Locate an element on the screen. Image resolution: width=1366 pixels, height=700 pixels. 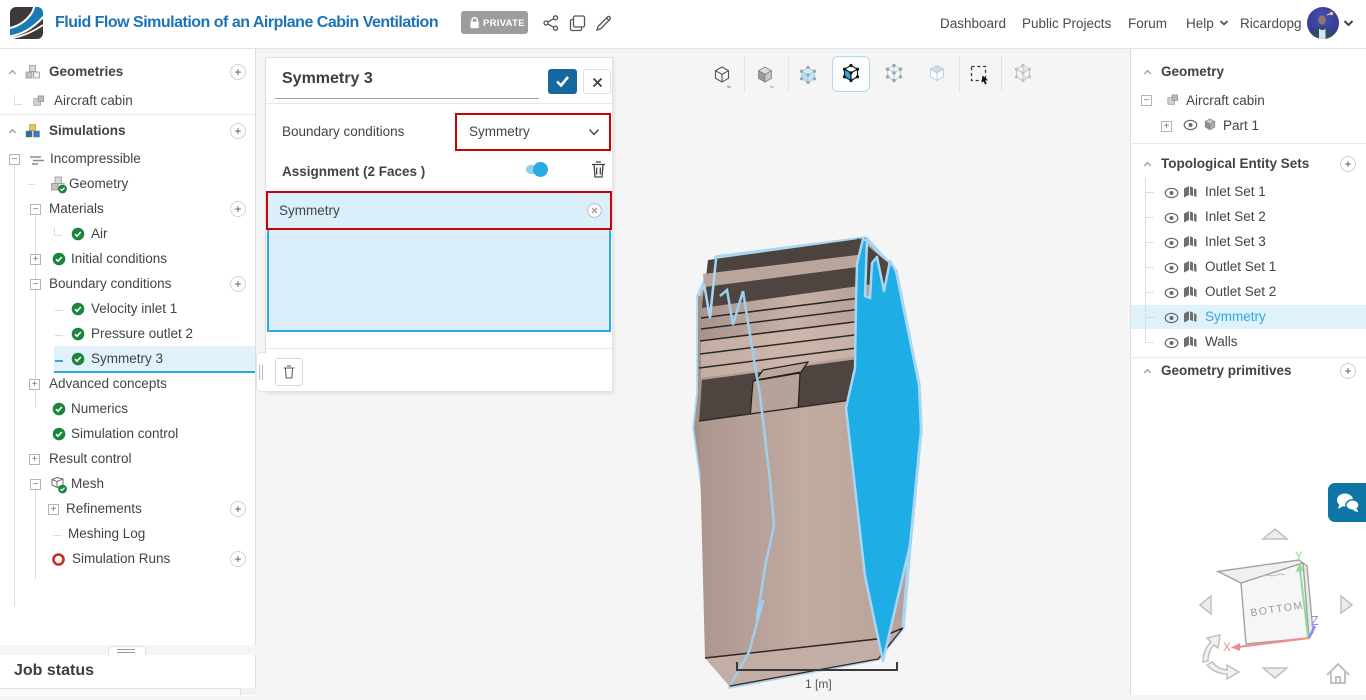
svg-text: X is located at coordinates (1227, 648).